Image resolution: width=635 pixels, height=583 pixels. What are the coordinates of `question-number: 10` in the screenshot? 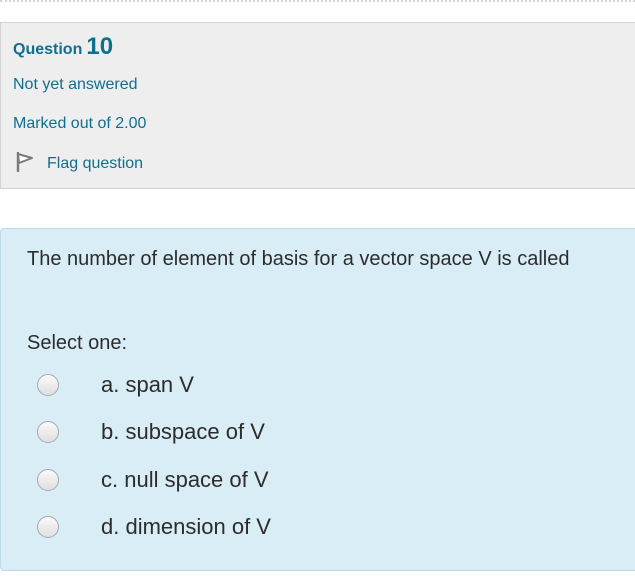 It's located at (100, 46).